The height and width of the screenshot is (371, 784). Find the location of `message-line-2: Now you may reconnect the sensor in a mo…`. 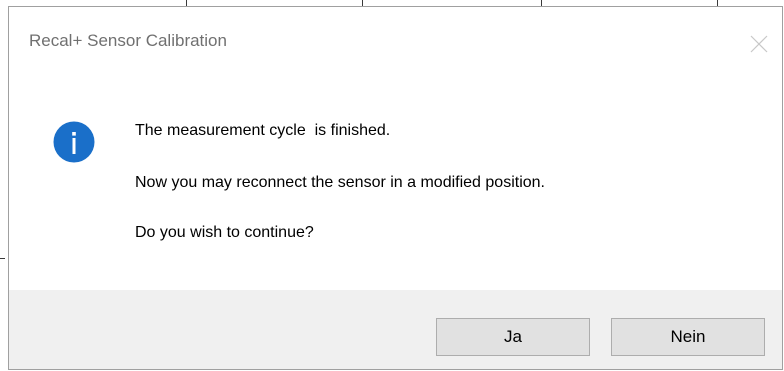

message-line-2: Now you may reconnect the sensor in a mo… is located at coordinates (340, 182).